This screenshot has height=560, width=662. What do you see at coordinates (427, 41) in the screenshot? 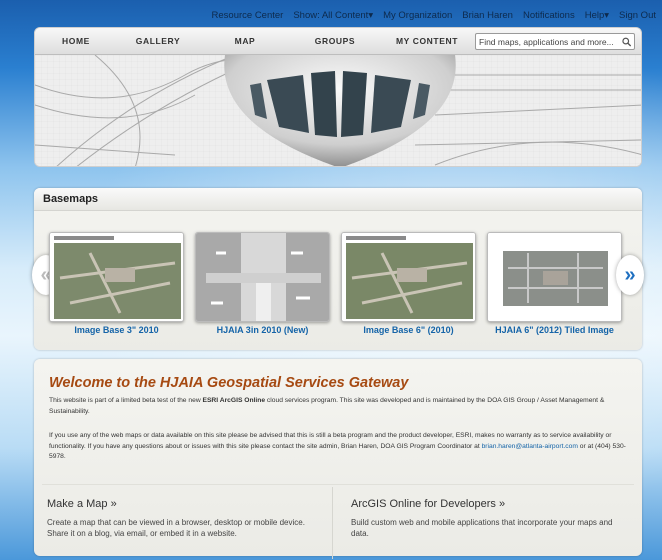
I see `nav-my-content: MY CONTENT` at bounding box center [427, 41].